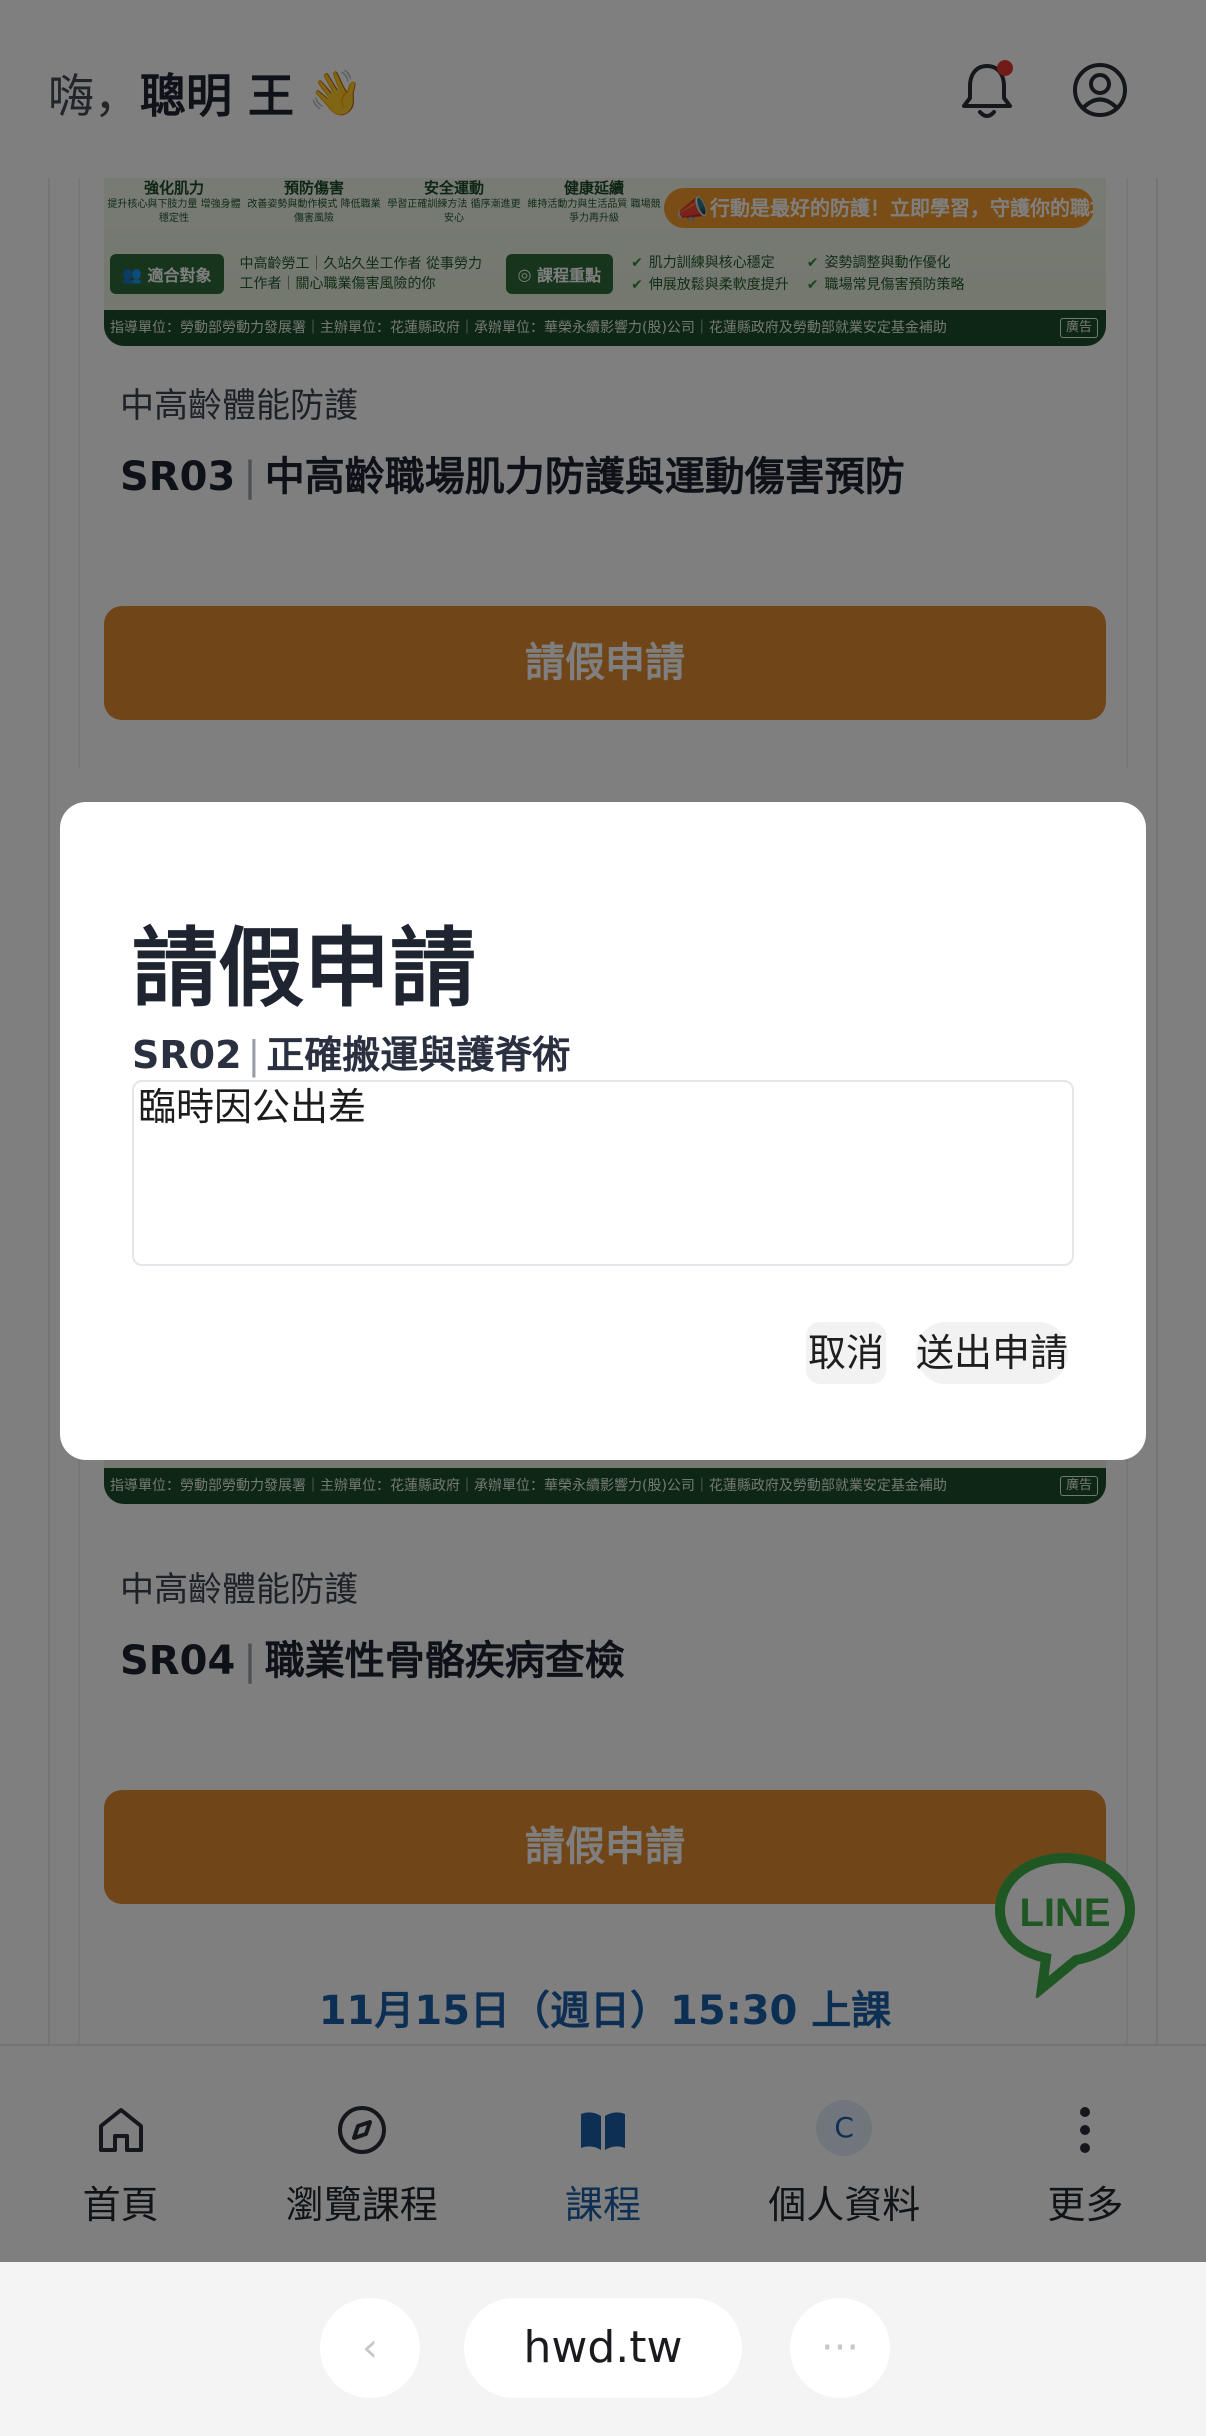 The image size is (1206, 2436). I want to click on dialog-course: SR02 | 正確搬運與護脊術, so click(351, 1055).